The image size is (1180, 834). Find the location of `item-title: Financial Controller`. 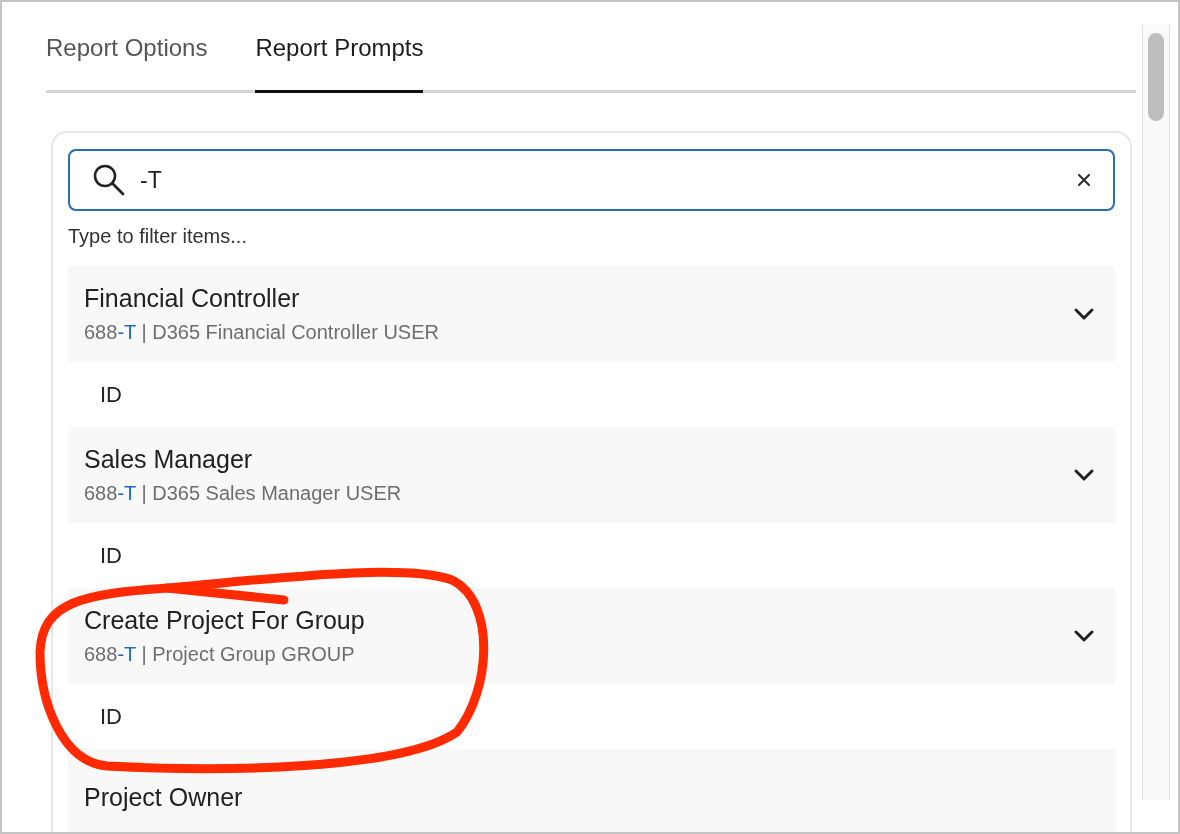

item-title: Financial Controller is located at coordinates (192, 298).